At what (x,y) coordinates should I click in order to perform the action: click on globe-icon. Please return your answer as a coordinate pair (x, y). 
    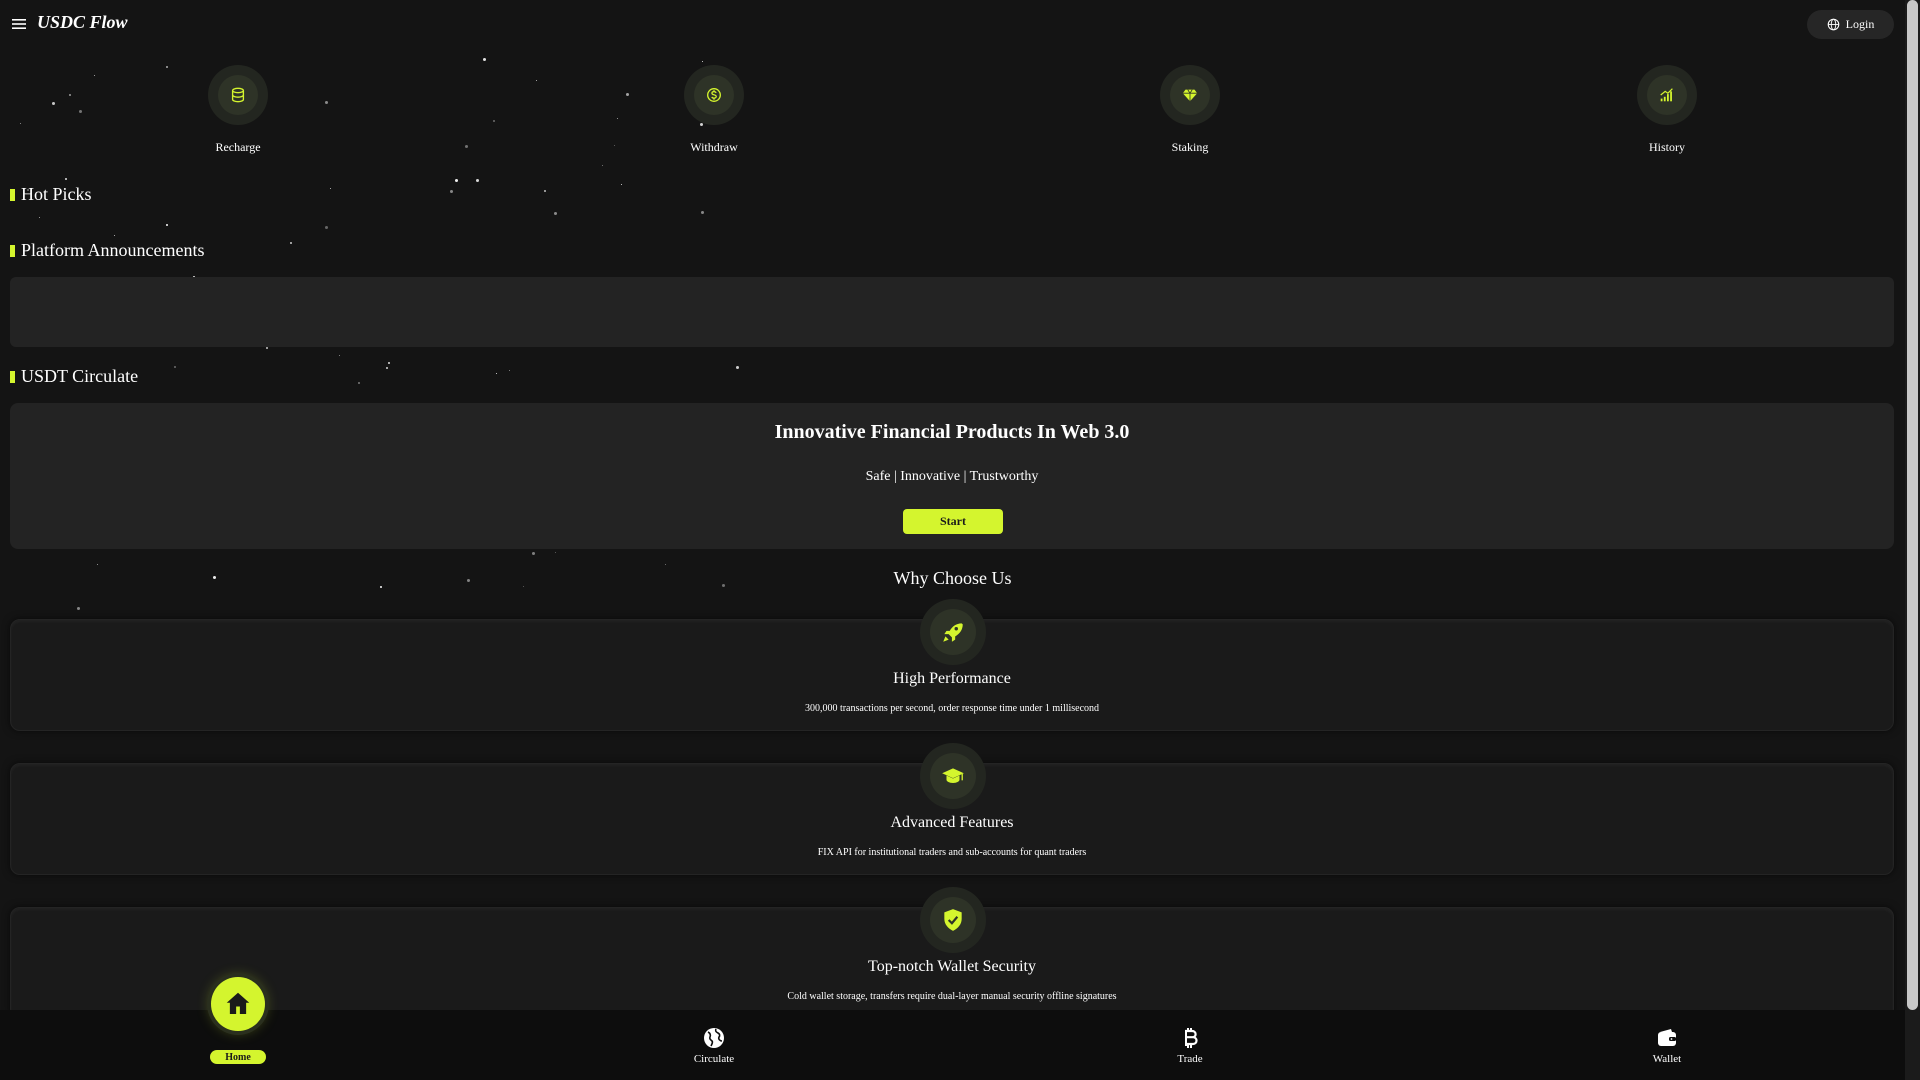
    Looking at the image, I should click on (1833, 24).